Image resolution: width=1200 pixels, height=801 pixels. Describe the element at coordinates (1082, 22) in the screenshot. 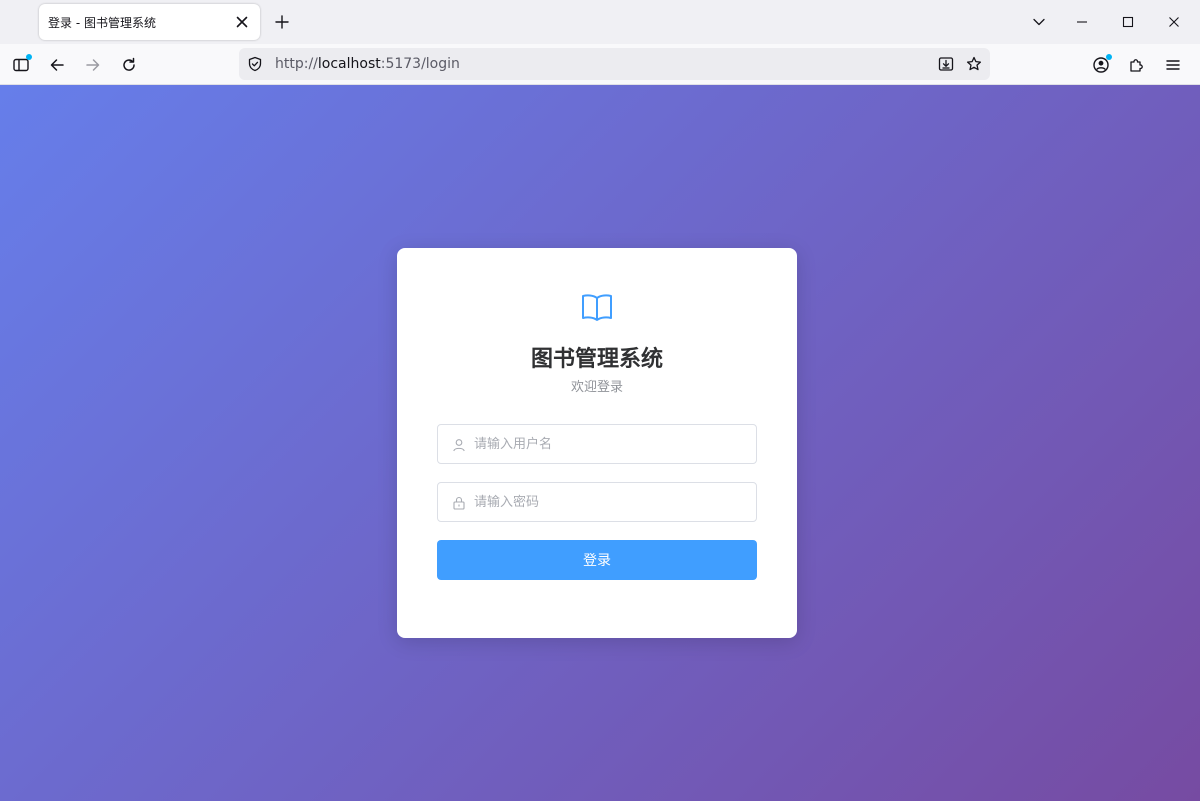

I see `minimize-icon` at that location.